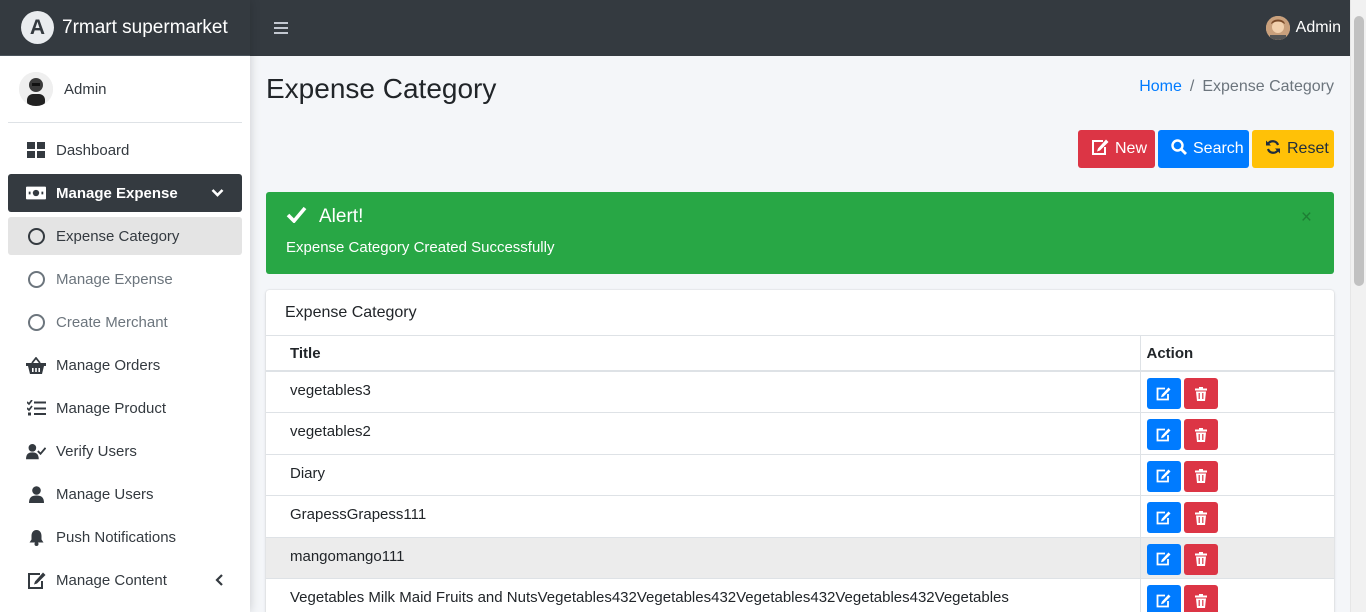  I want to click on table-row: mangomango111, so click(800, 557).